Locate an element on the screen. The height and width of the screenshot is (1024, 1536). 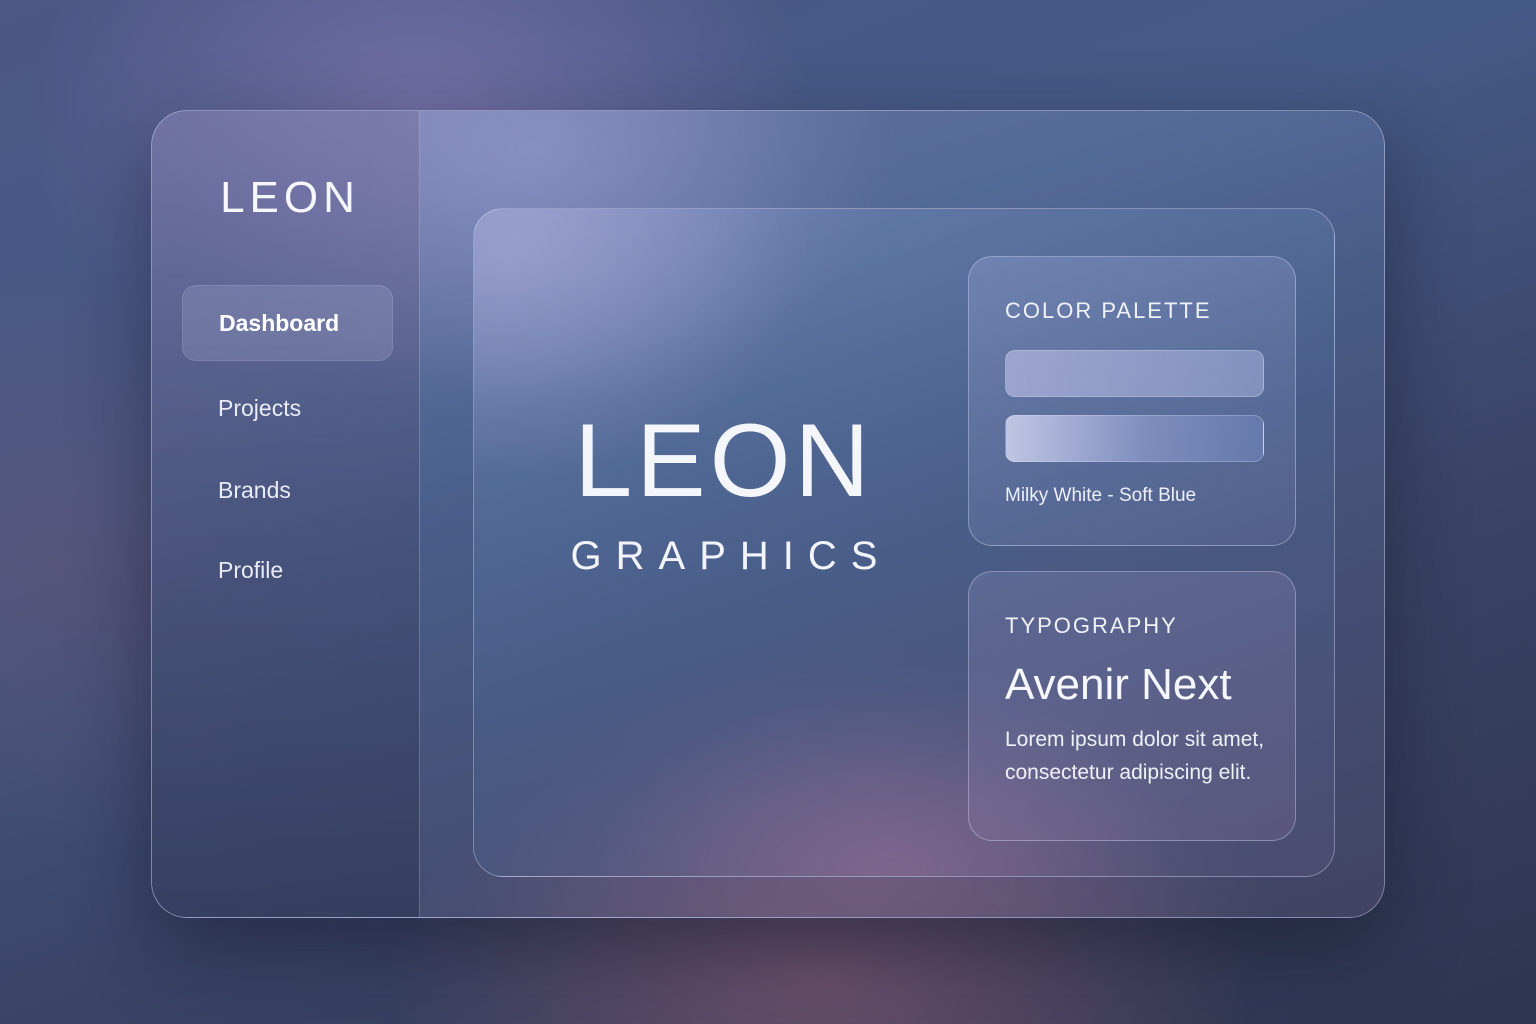
sidebar-logo: LEON is located at coordinates (290, 197).